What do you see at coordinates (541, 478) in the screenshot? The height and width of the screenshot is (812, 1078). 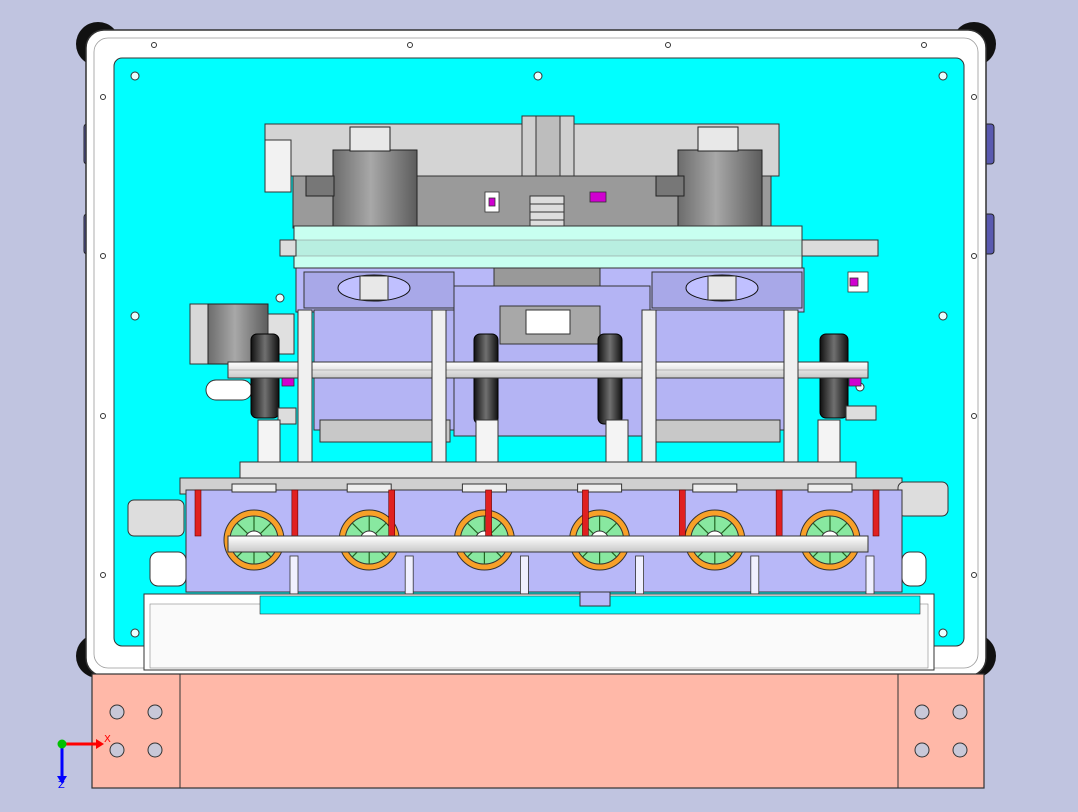 I see `lower-carriage-rail` at bounding box center [541, 478].